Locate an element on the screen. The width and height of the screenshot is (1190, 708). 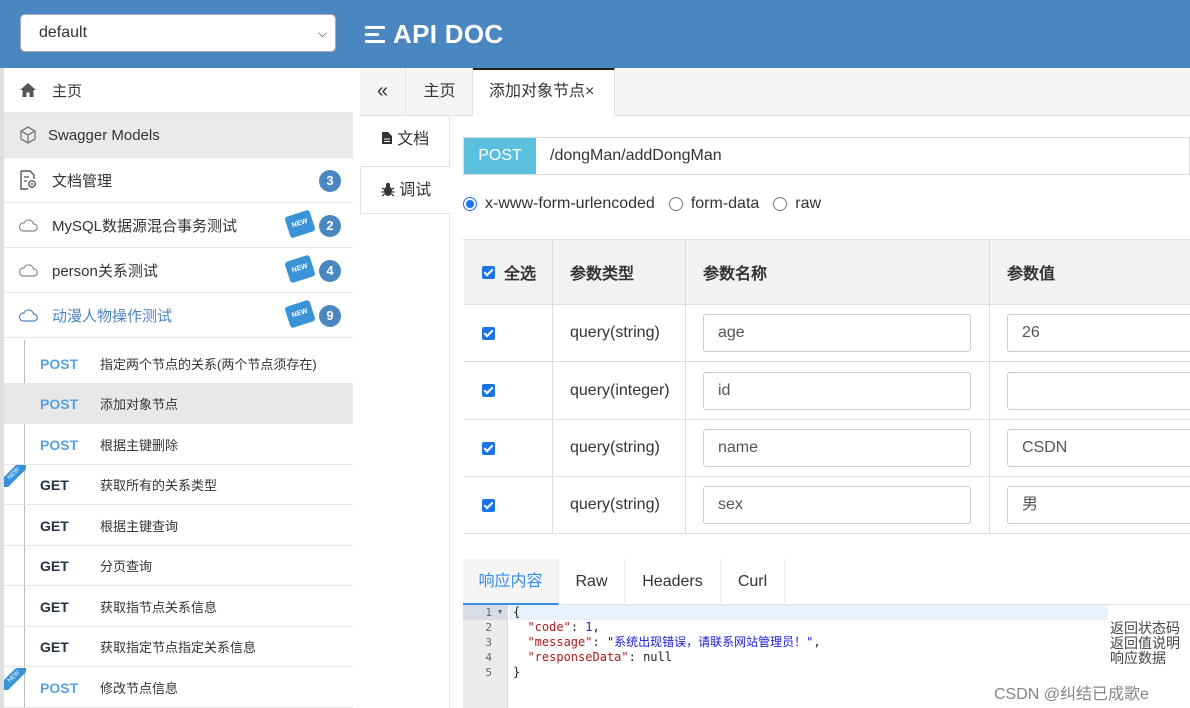
request-url: /dongMan/addDongMan is located at coordinates (636, 156).